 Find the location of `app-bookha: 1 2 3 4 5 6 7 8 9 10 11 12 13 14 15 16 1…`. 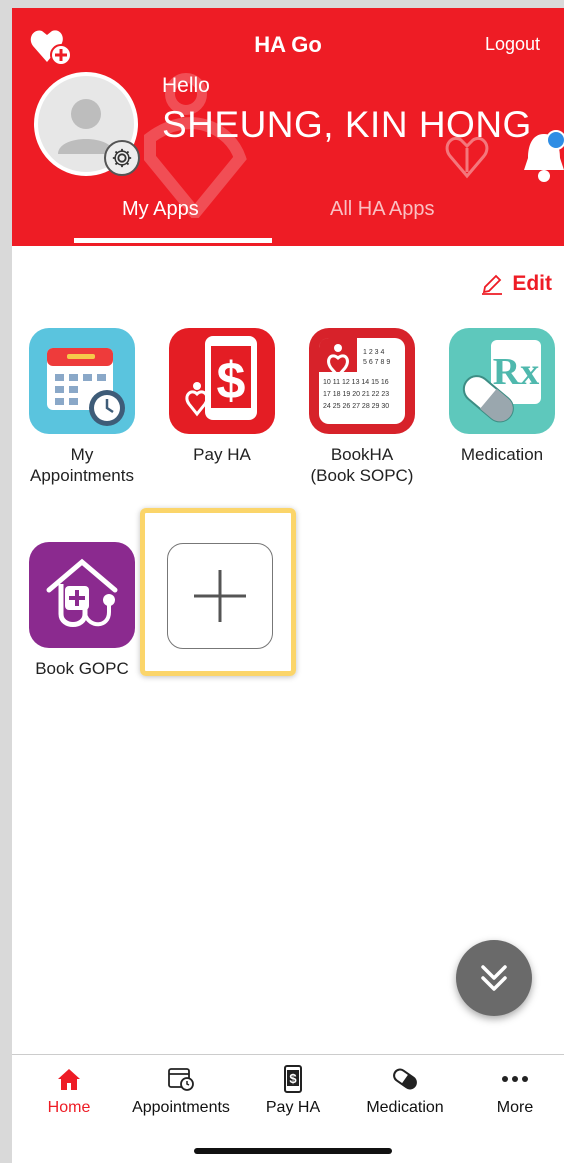

app-bookha: 1 2 3 4 5 6 7 8 9 10 11 12 13 14 15 16 1… is located at coordinates (362, 407).